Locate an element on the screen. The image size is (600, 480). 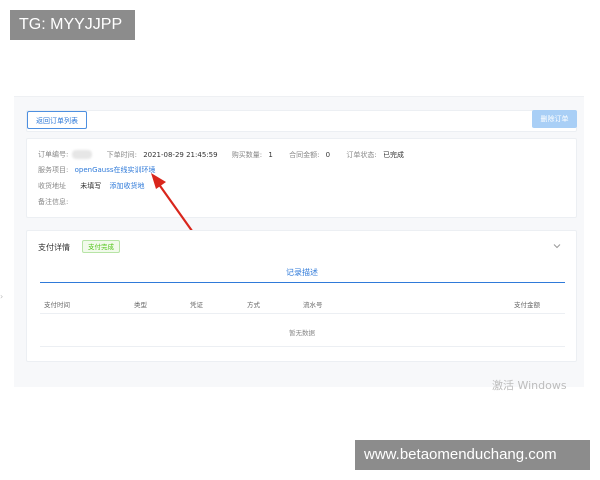
payment-detail-title: 支付详情 is located at coordinates (54, 247).